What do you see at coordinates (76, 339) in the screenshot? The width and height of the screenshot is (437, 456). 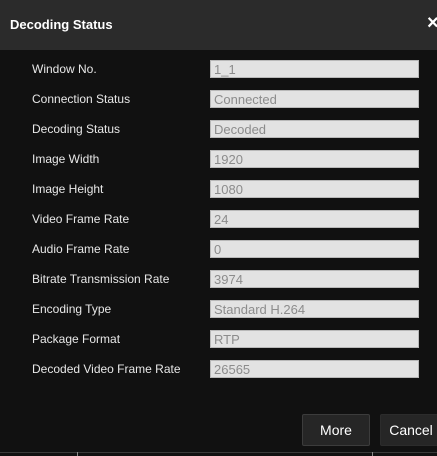 I see `package-format-label: Package Format` at bounding box center [76, 339].